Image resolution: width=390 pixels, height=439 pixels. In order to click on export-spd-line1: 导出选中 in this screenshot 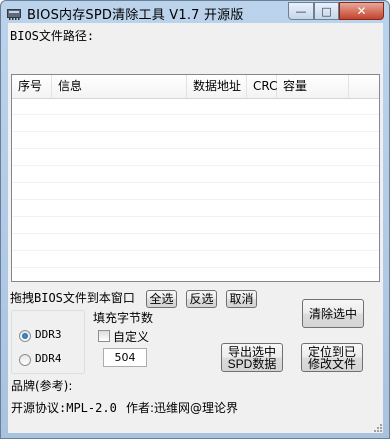, I will do `click(251, 351)`.